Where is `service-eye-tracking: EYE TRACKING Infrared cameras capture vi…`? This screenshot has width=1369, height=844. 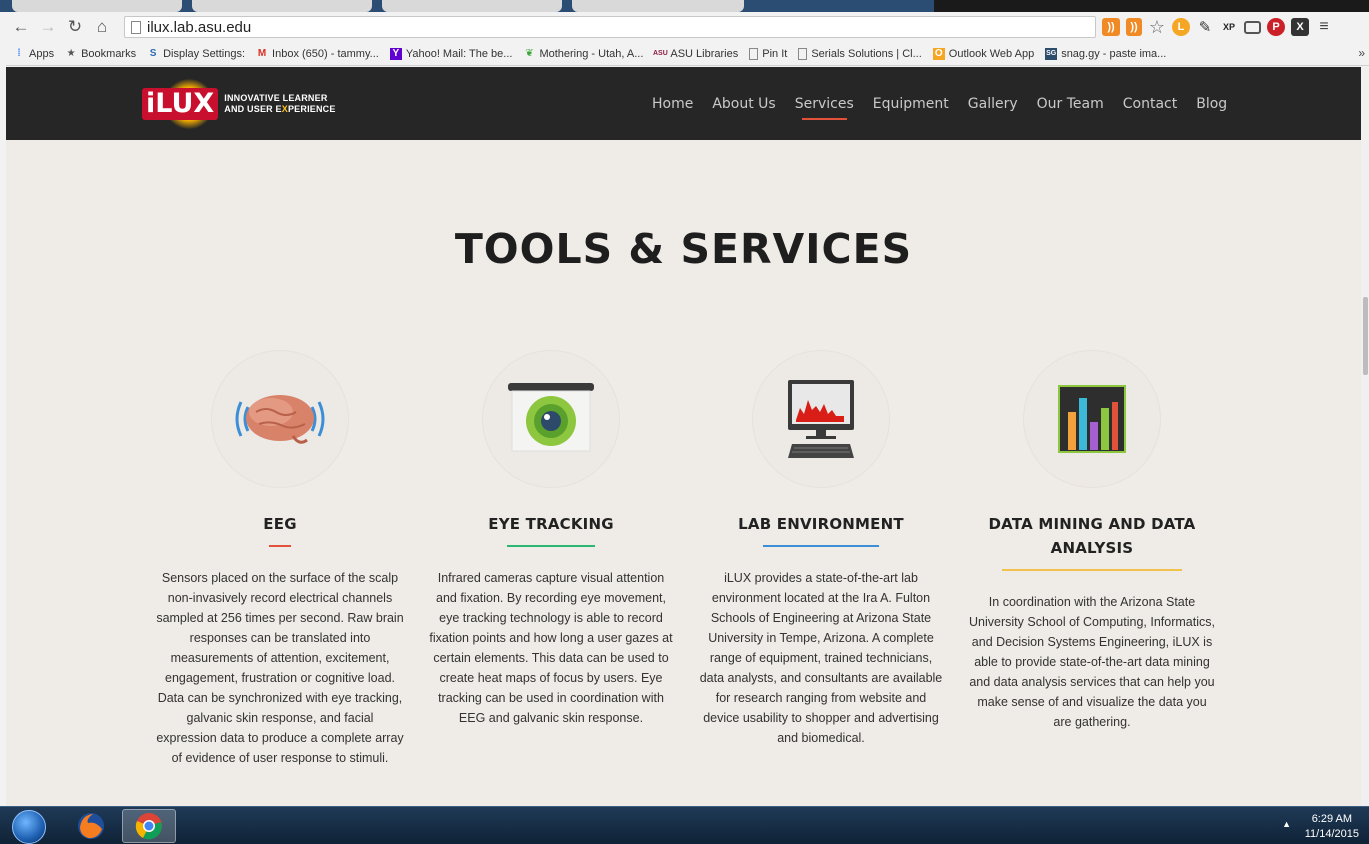
service-eye-tracking: EYE TRACKING Infrared cameras capture vi… is located at coordinates (551, 539).